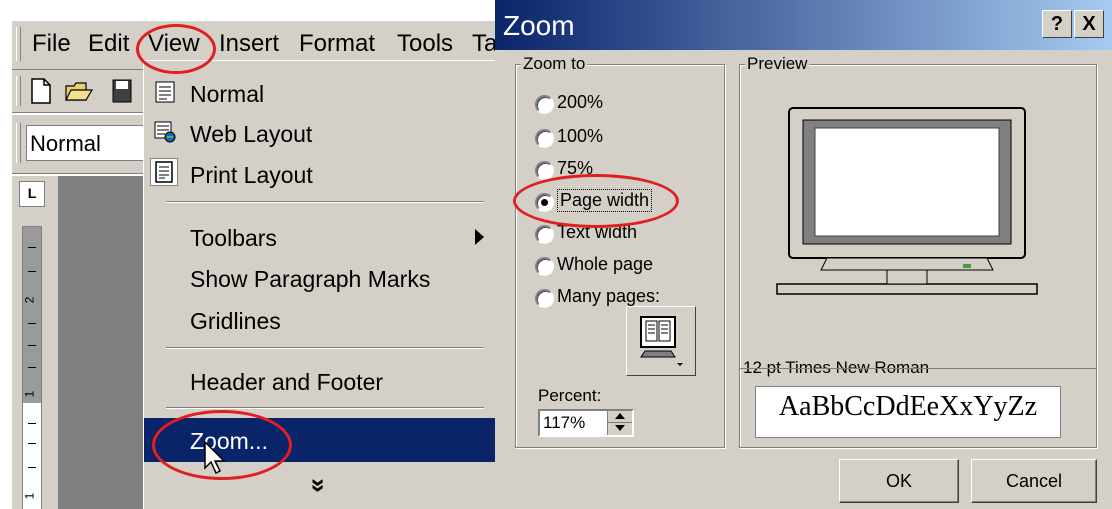 This screenshot has width=1112, height=509. What do you see at coordinates (32, 315) in the screenshot?
I see `ruler-margin` at bounding box center [32, 315].